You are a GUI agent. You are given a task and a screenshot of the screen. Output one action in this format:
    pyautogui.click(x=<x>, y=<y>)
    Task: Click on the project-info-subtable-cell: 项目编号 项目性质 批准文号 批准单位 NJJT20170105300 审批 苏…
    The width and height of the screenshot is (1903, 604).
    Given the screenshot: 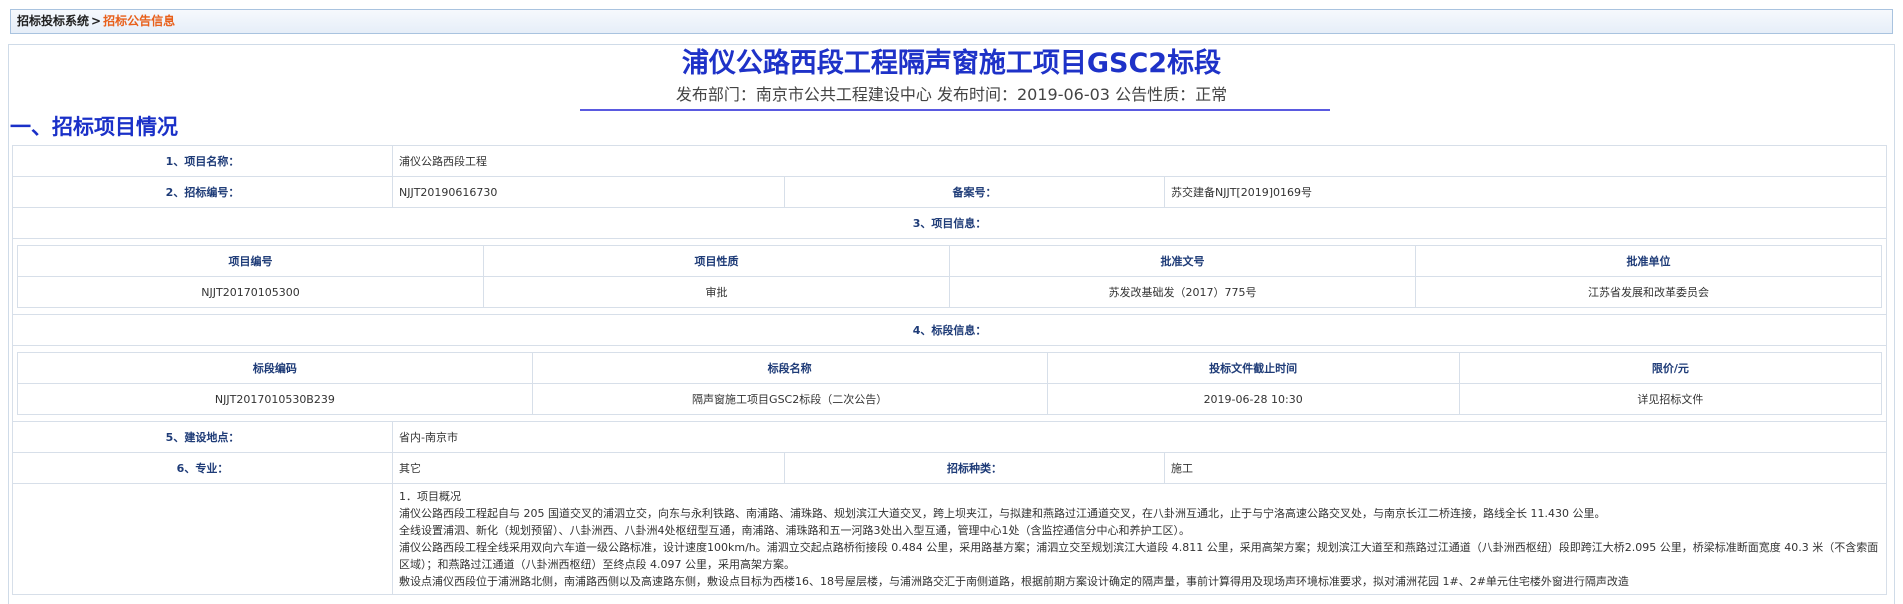 What is the action you would take?
    pyautogui.click(x=949, y=276)
    